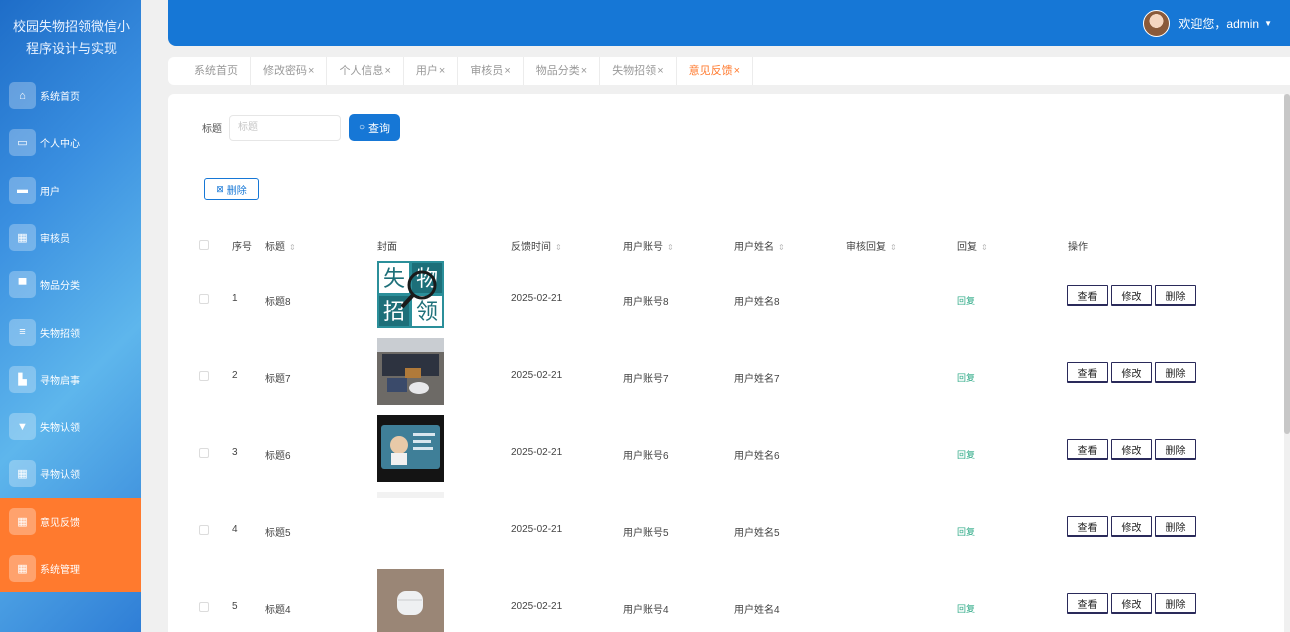 The width and height of the screenshot is (1290, 632). What do you see at coordinates (278, 610) in the screenshot?
I see `cell-title: 标题4` at bounding box center [278, 610].